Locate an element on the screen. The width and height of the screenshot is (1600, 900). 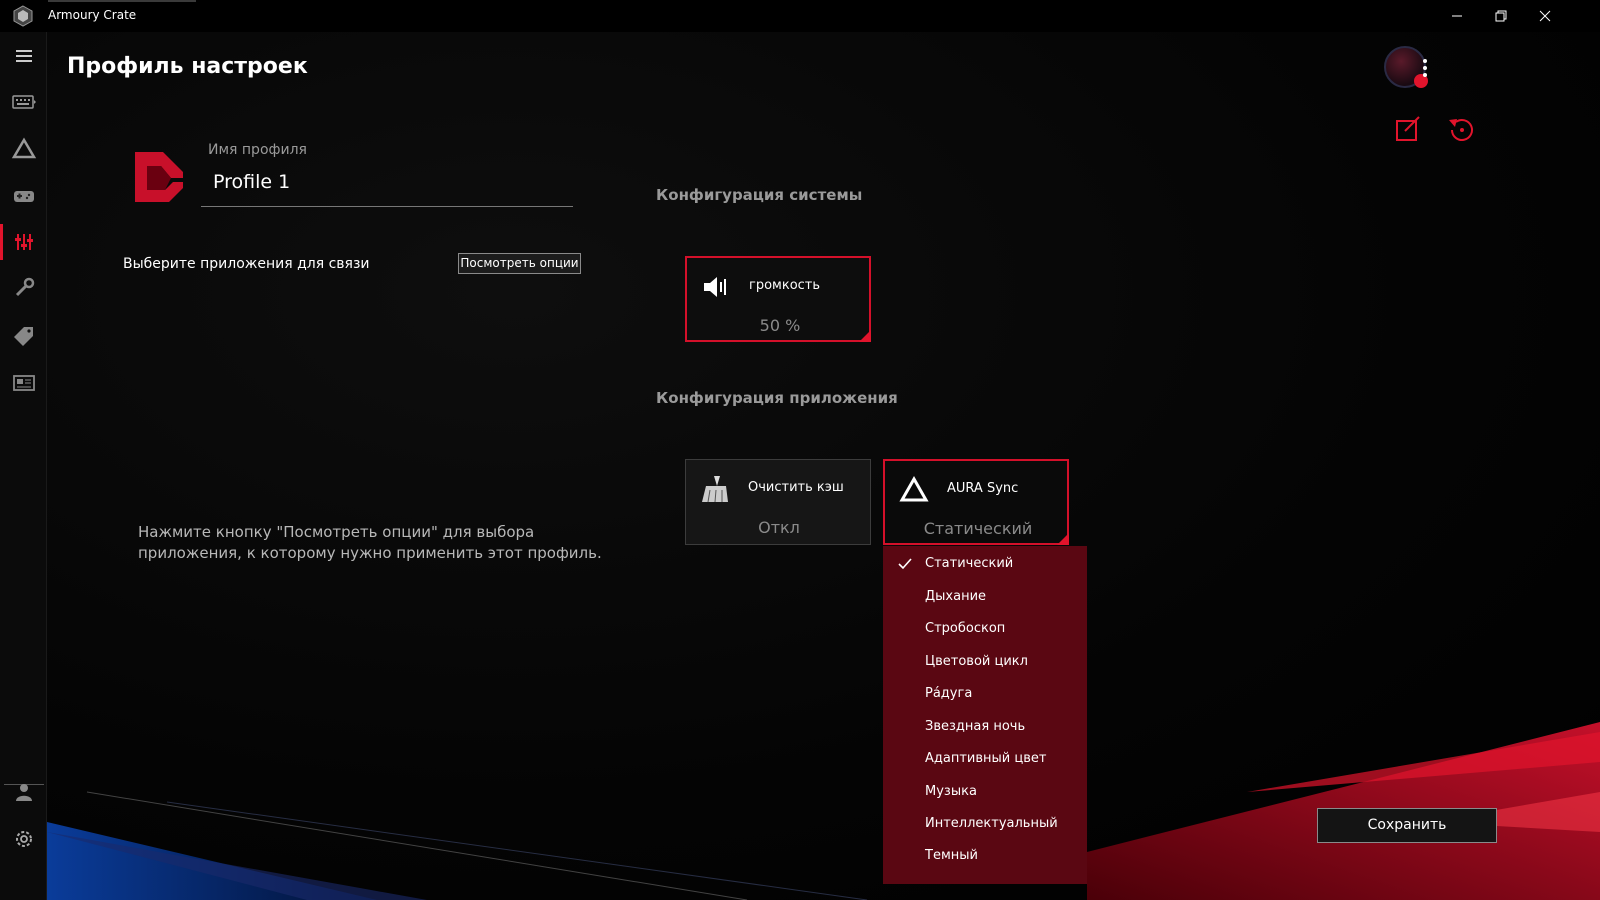
tag-icon is located at coordinates (23, 336).